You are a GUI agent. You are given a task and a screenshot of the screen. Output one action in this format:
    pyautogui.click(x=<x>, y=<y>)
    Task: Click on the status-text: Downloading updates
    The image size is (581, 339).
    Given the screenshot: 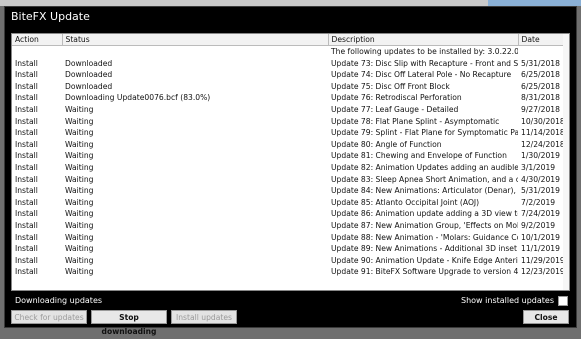 What is the action you would take?
    pyautogui.click(x=59, y=300)
    